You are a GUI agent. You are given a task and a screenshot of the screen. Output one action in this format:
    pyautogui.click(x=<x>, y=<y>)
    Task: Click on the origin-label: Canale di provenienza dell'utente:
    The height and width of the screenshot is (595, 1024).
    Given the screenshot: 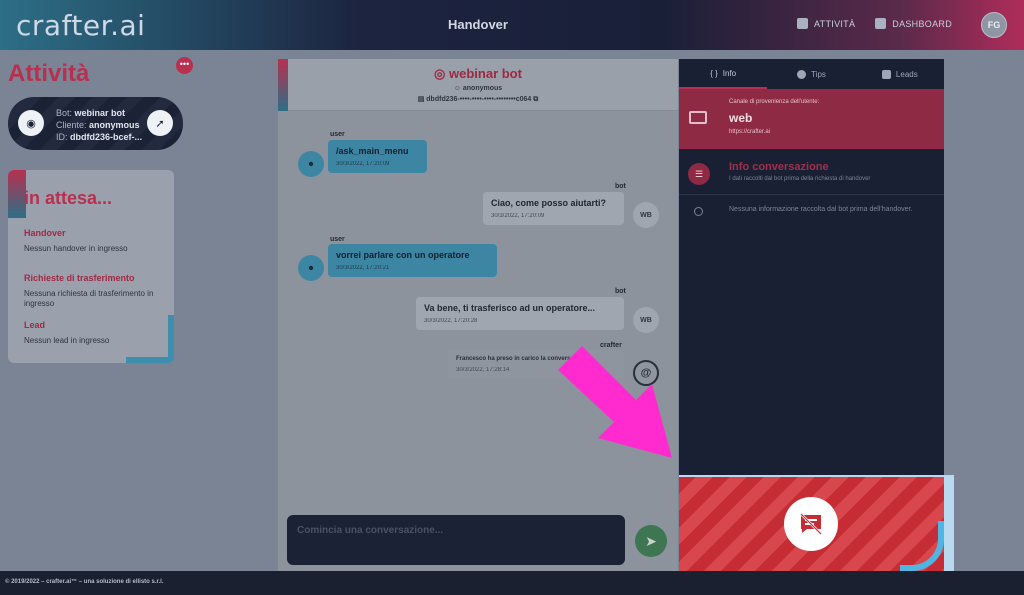 What is the action you would take?
    pyautogui.click(x=774, y=102)
    